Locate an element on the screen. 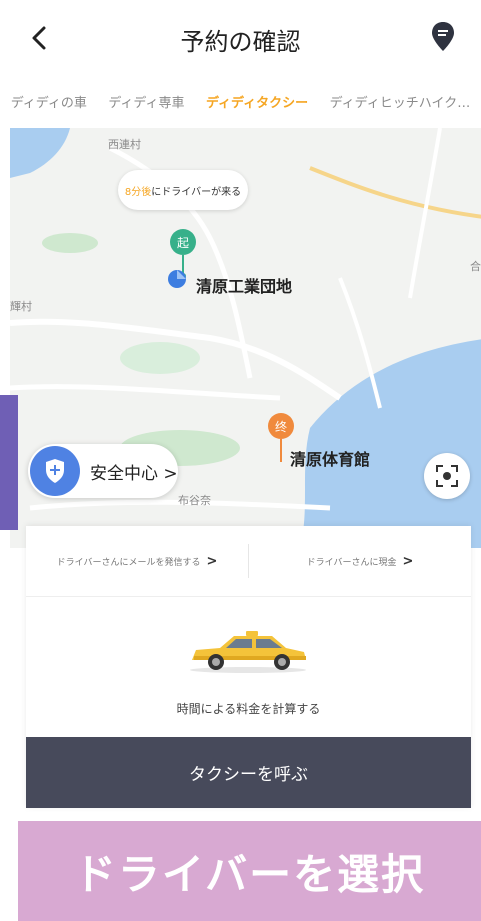  fare-calc-label: 時間による料金を計算する is located at coordinates (248, 709).